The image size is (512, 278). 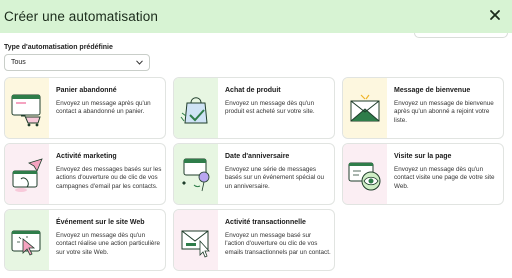 I want to click on browser-eye-icon, so click(x=364, y=176).